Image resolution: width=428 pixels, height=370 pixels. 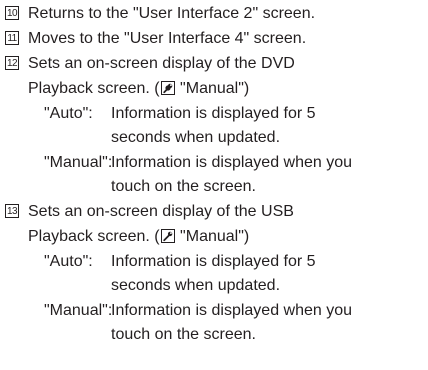 I want to click on item-number-10: 10, so click(x=12, y=13).